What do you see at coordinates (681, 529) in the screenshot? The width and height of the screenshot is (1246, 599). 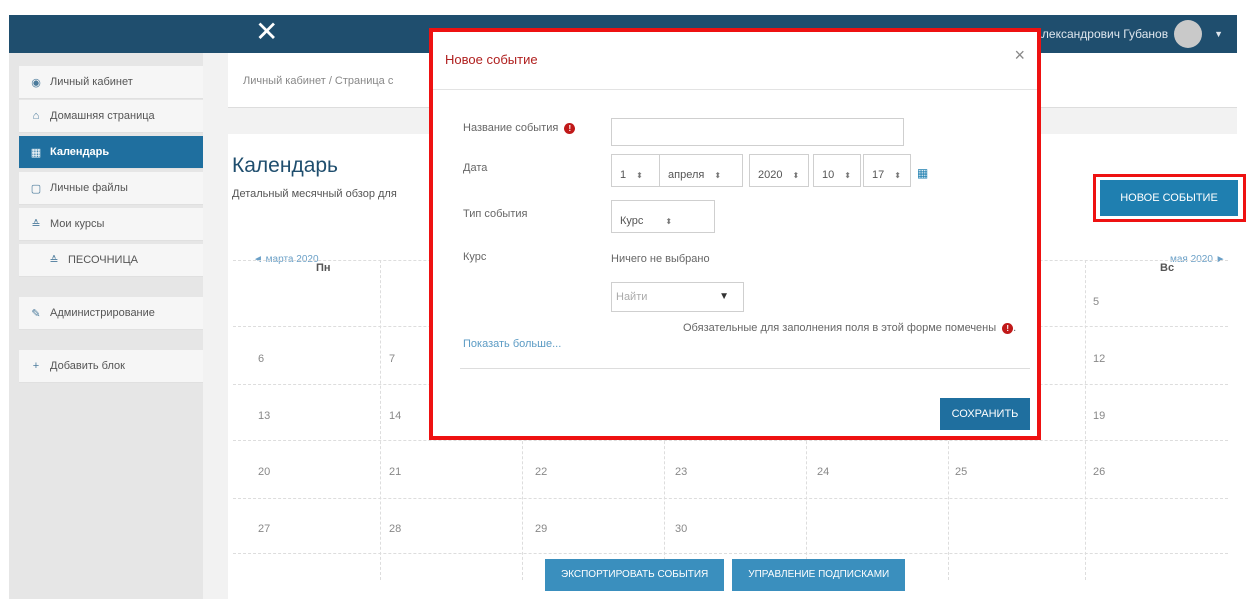 I see `day-cell: 30` at bounding box center [681, 529].